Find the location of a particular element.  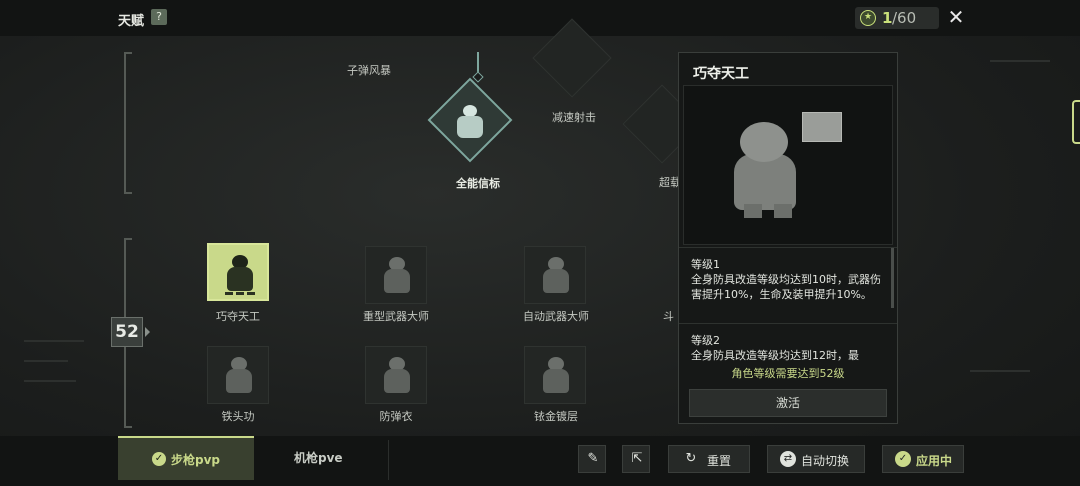

edit-icon: ✎ is located at coordinates (593, 458).